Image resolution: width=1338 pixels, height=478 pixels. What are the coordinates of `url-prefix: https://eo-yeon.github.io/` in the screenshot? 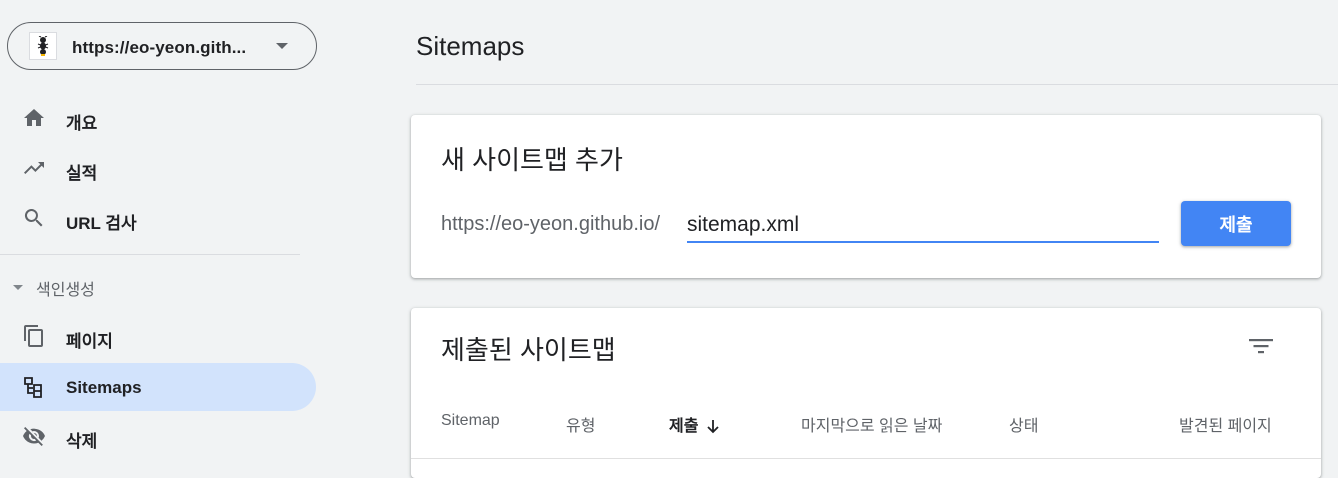 It's located at (551, 224).